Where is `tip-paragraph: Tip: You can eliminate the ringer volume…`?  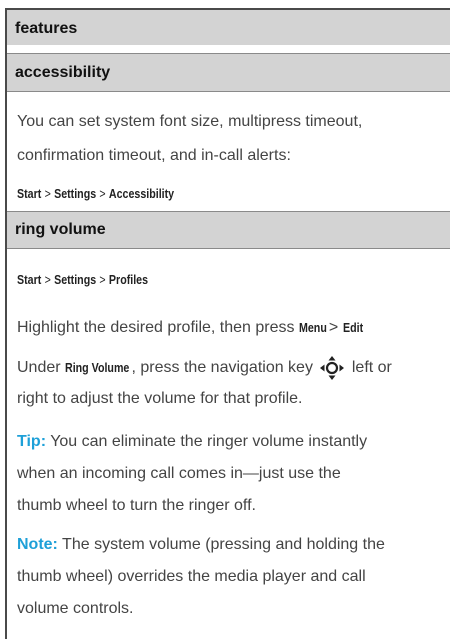 tip-paragraph: Tip: You can eliminate the ringer volume… is located at coordinates (233, 473).